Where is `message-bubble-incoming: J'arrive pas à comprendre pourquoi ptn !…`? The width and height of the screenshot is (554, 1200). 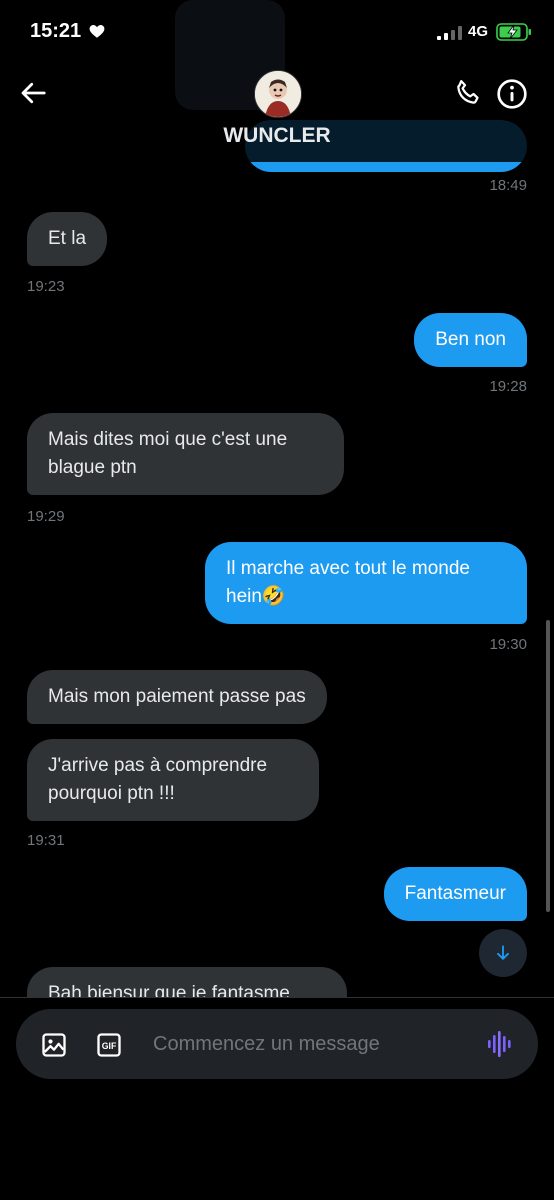 message-bubble-incoming: J'arrive pas à comprendre pourquoi ptn !… is located at coordinates (173, 780).